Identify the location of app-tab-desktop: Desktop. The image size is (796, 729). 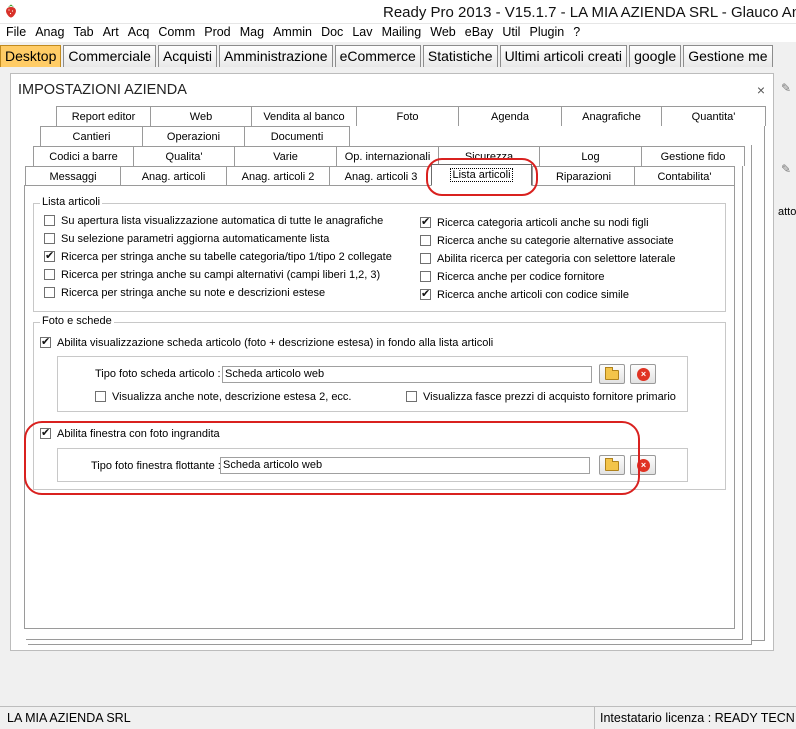
(31, 56).